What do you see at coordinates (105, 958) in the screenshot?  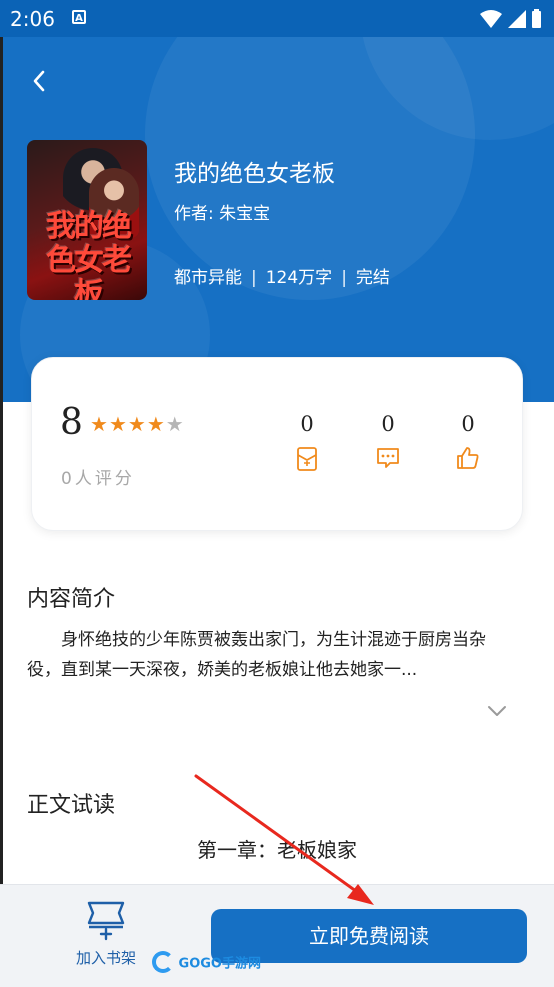 I see `add-to-shelf-label: 加入书架` at bounding box center [105, 958].